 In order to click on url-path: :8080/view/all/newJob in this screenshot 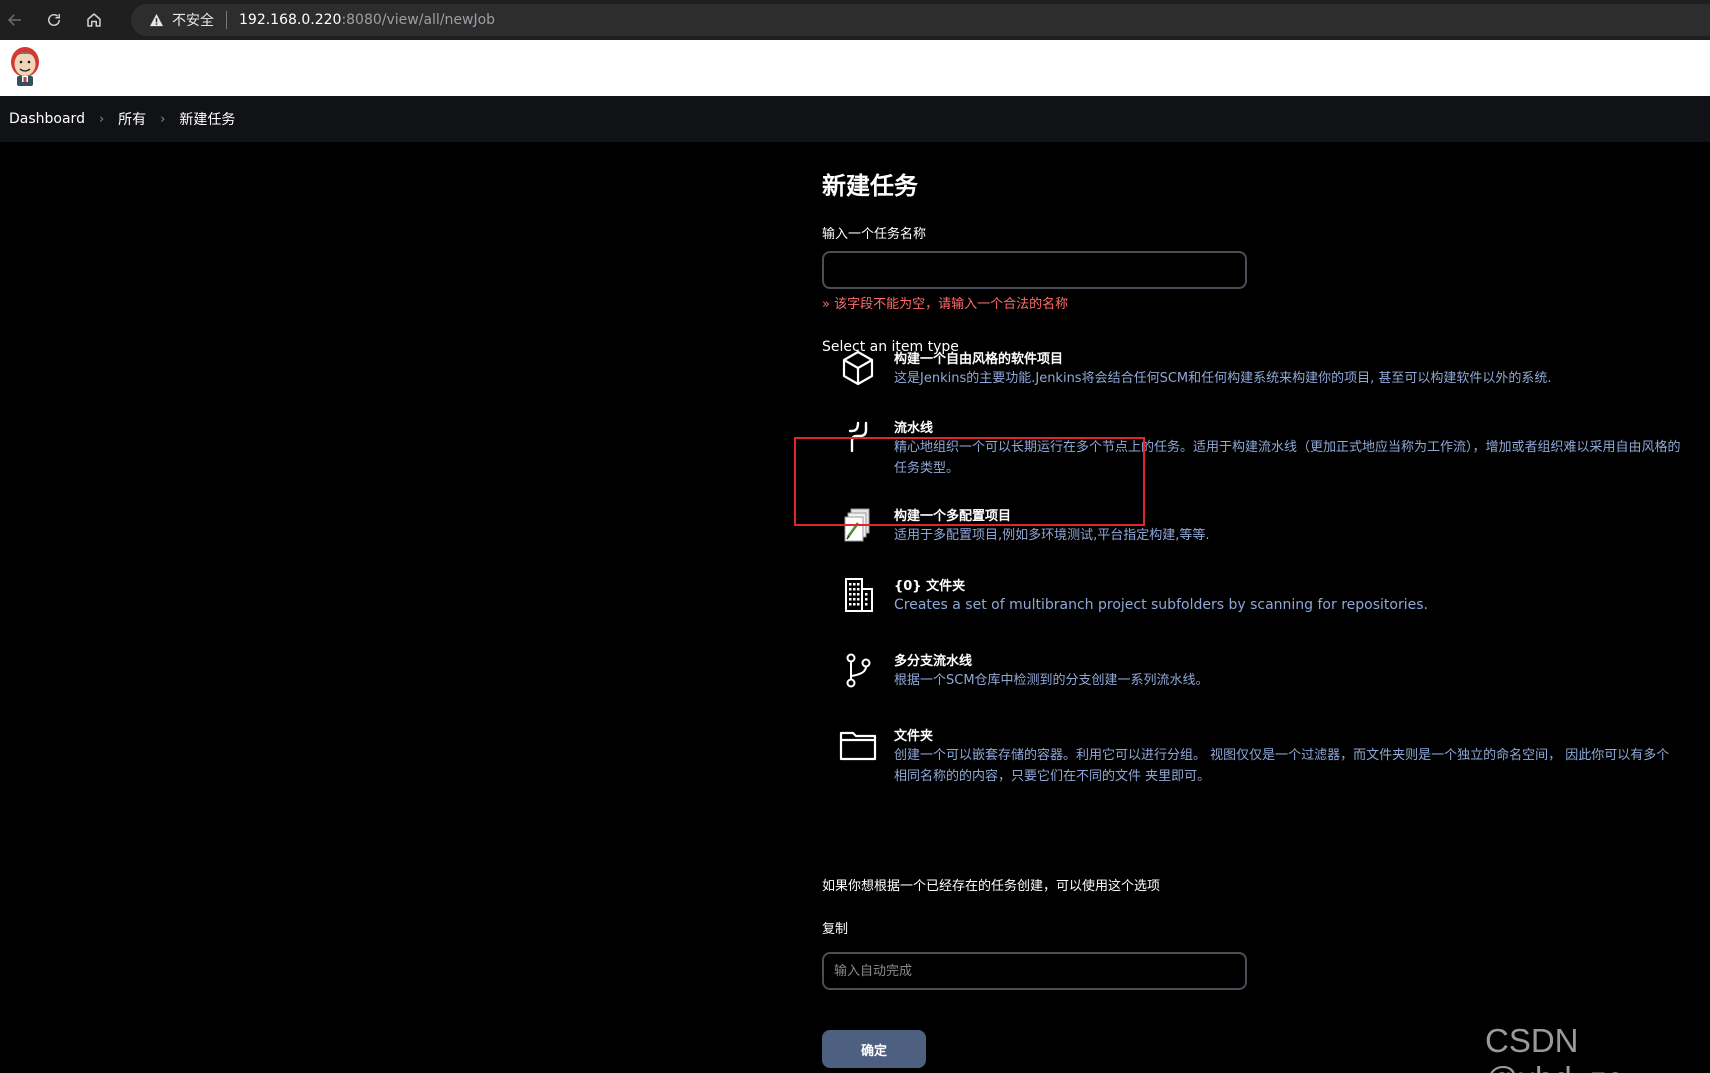, I will do `click(418, 20)`.